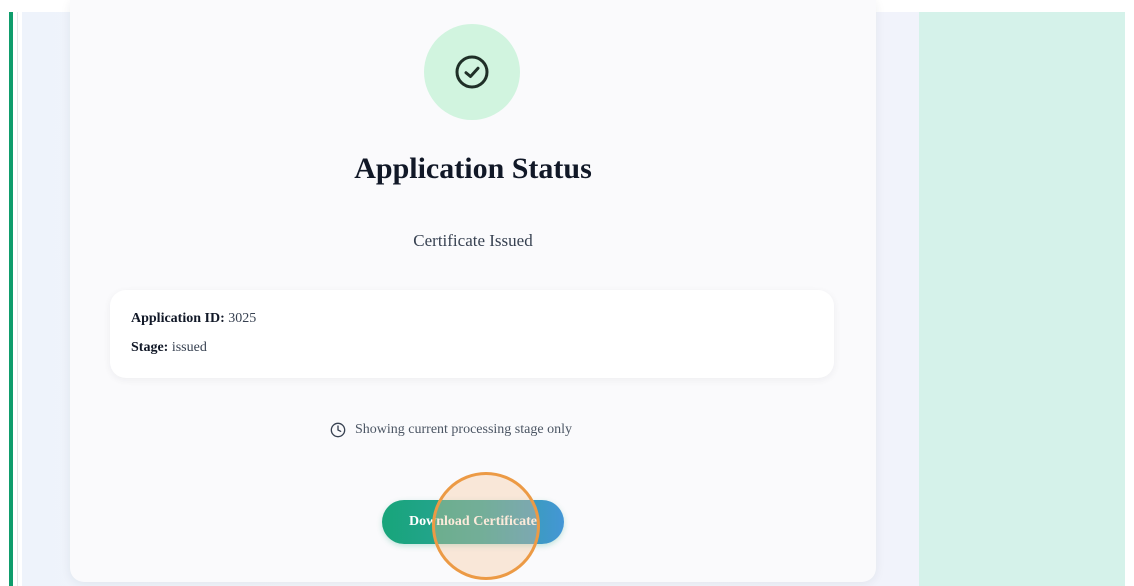  Describe the element at coordinates (242, 318) in the screenshot. I see `application-id-value: 3025` at that location.